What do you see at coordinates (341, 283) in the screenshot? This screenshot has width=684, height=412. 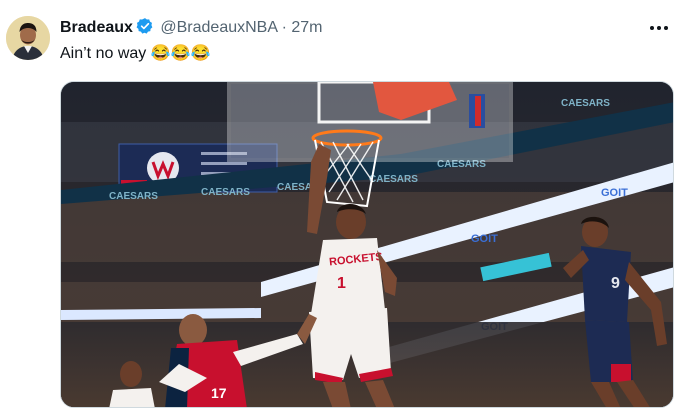 I see `svg-text: 1` at bounding box center [341, 283].